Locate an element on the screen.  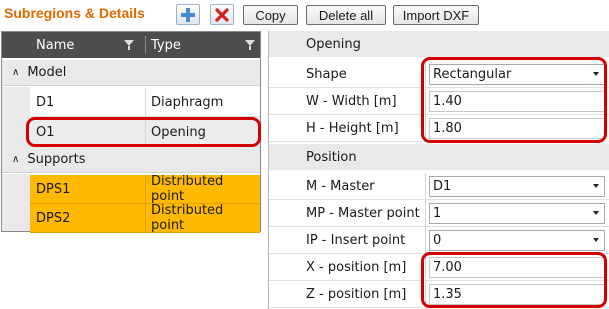
property-insert-point: IP - Insert point 0 is located at coordinates (439, 240).